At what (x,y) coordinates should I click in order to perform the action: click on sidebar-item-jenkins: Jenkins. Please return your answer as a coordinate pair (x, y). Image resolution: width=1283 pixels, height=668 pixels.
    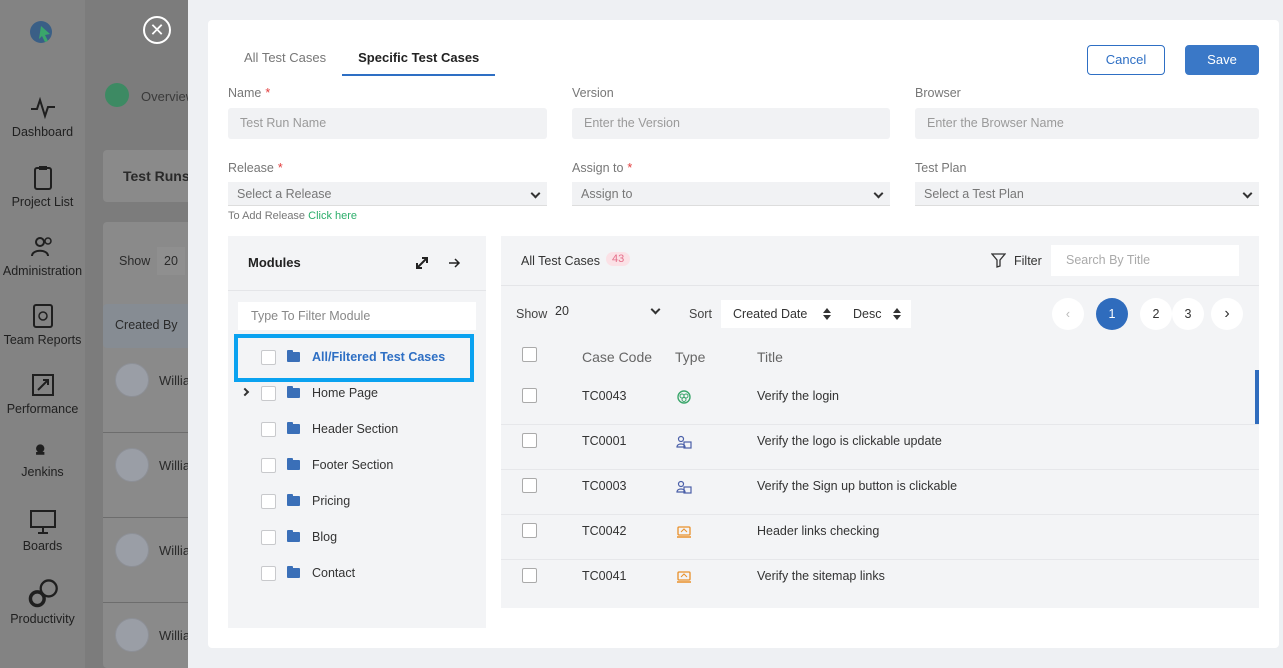
    Looking at the image, I should click on (42, 461).